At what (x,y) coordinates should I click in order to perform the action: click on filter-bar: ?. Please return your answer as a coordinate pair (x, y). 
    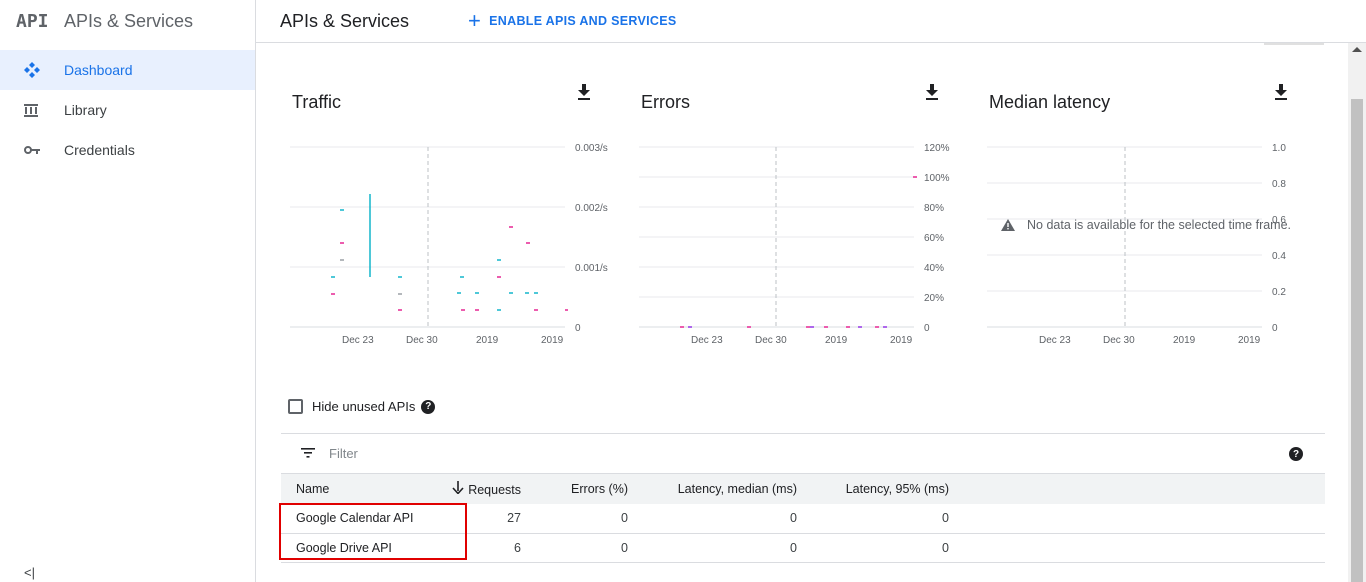
    Looking at the image, I should click on (803, 453).